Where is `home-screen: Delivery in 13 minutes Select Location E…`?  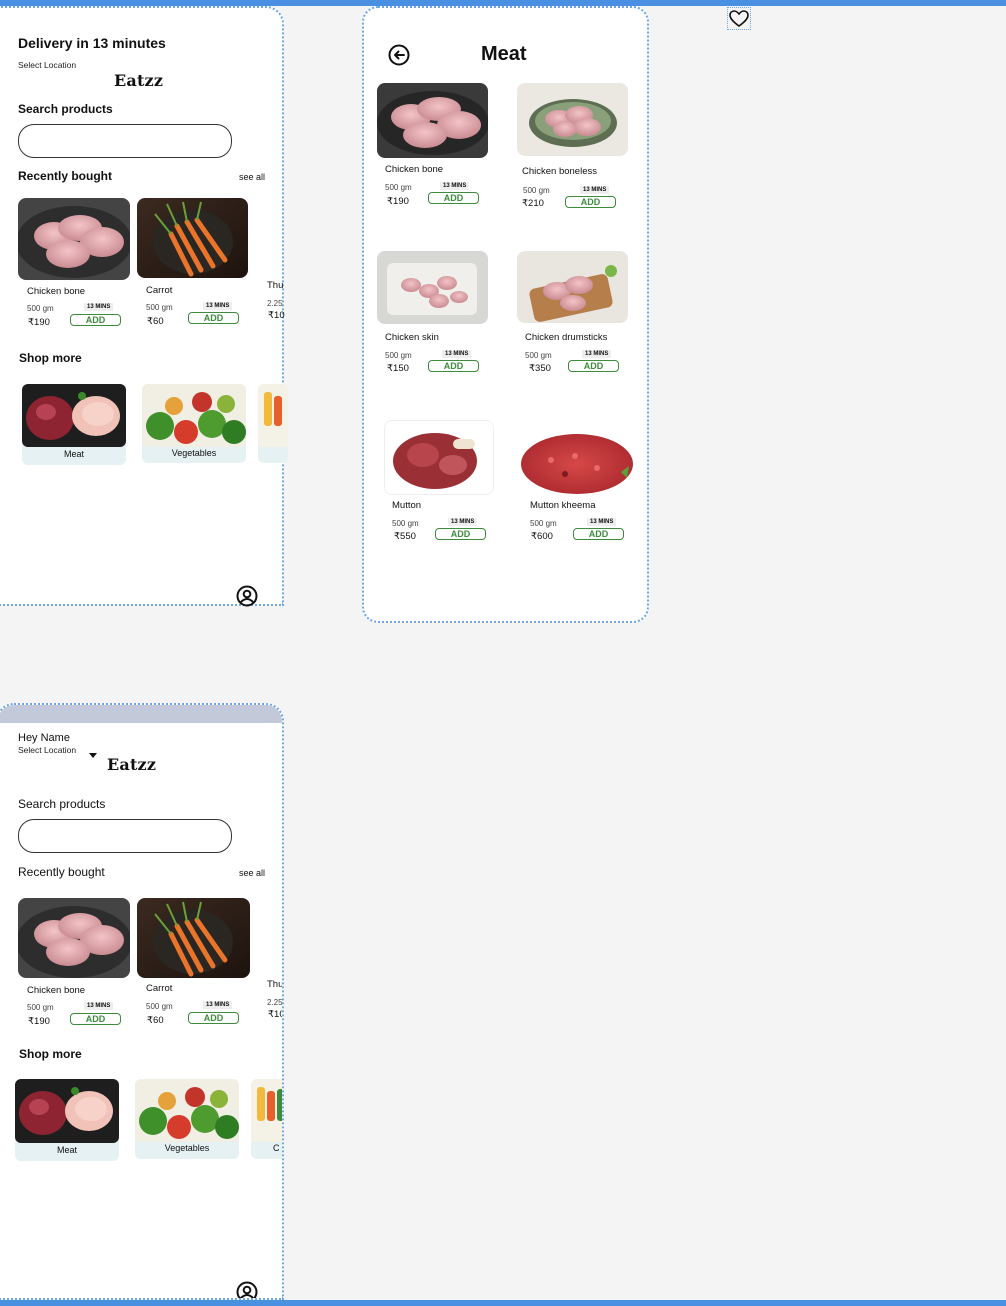
home-screen: Delivery in 13 minutes Select Location E… is located at coordinates (144, 306).